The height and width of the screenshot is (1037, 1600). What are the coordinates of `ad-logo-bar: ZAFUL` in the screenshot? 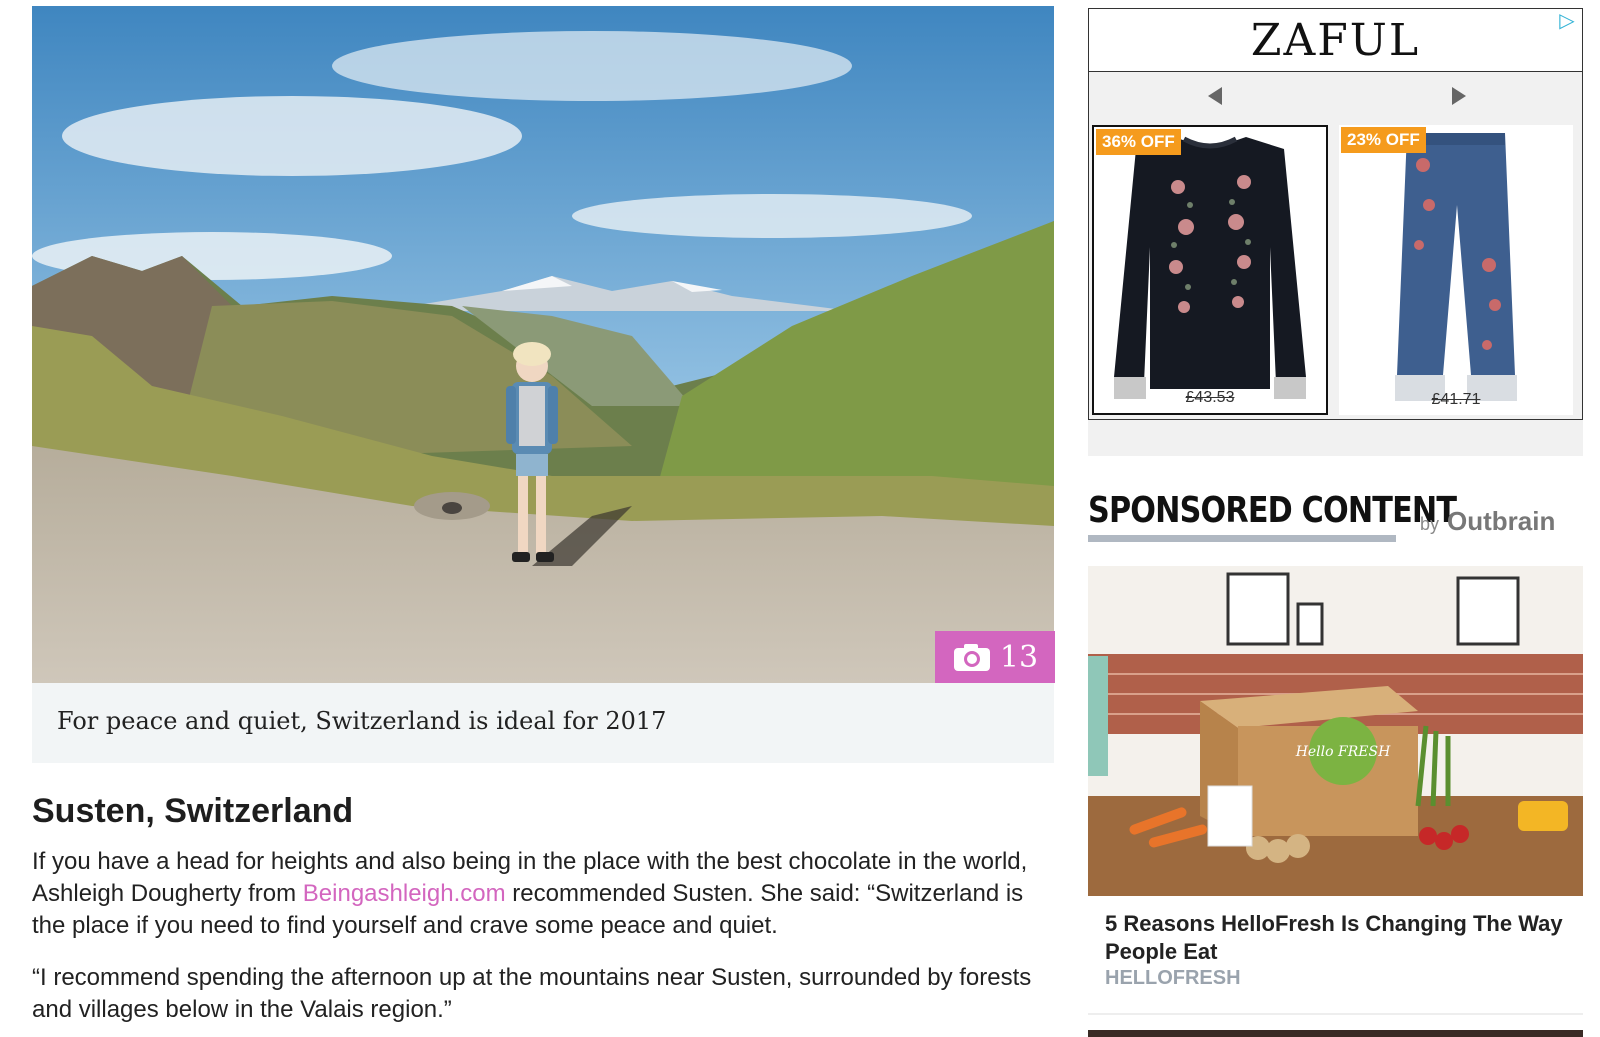 It's located at (1335, 40).